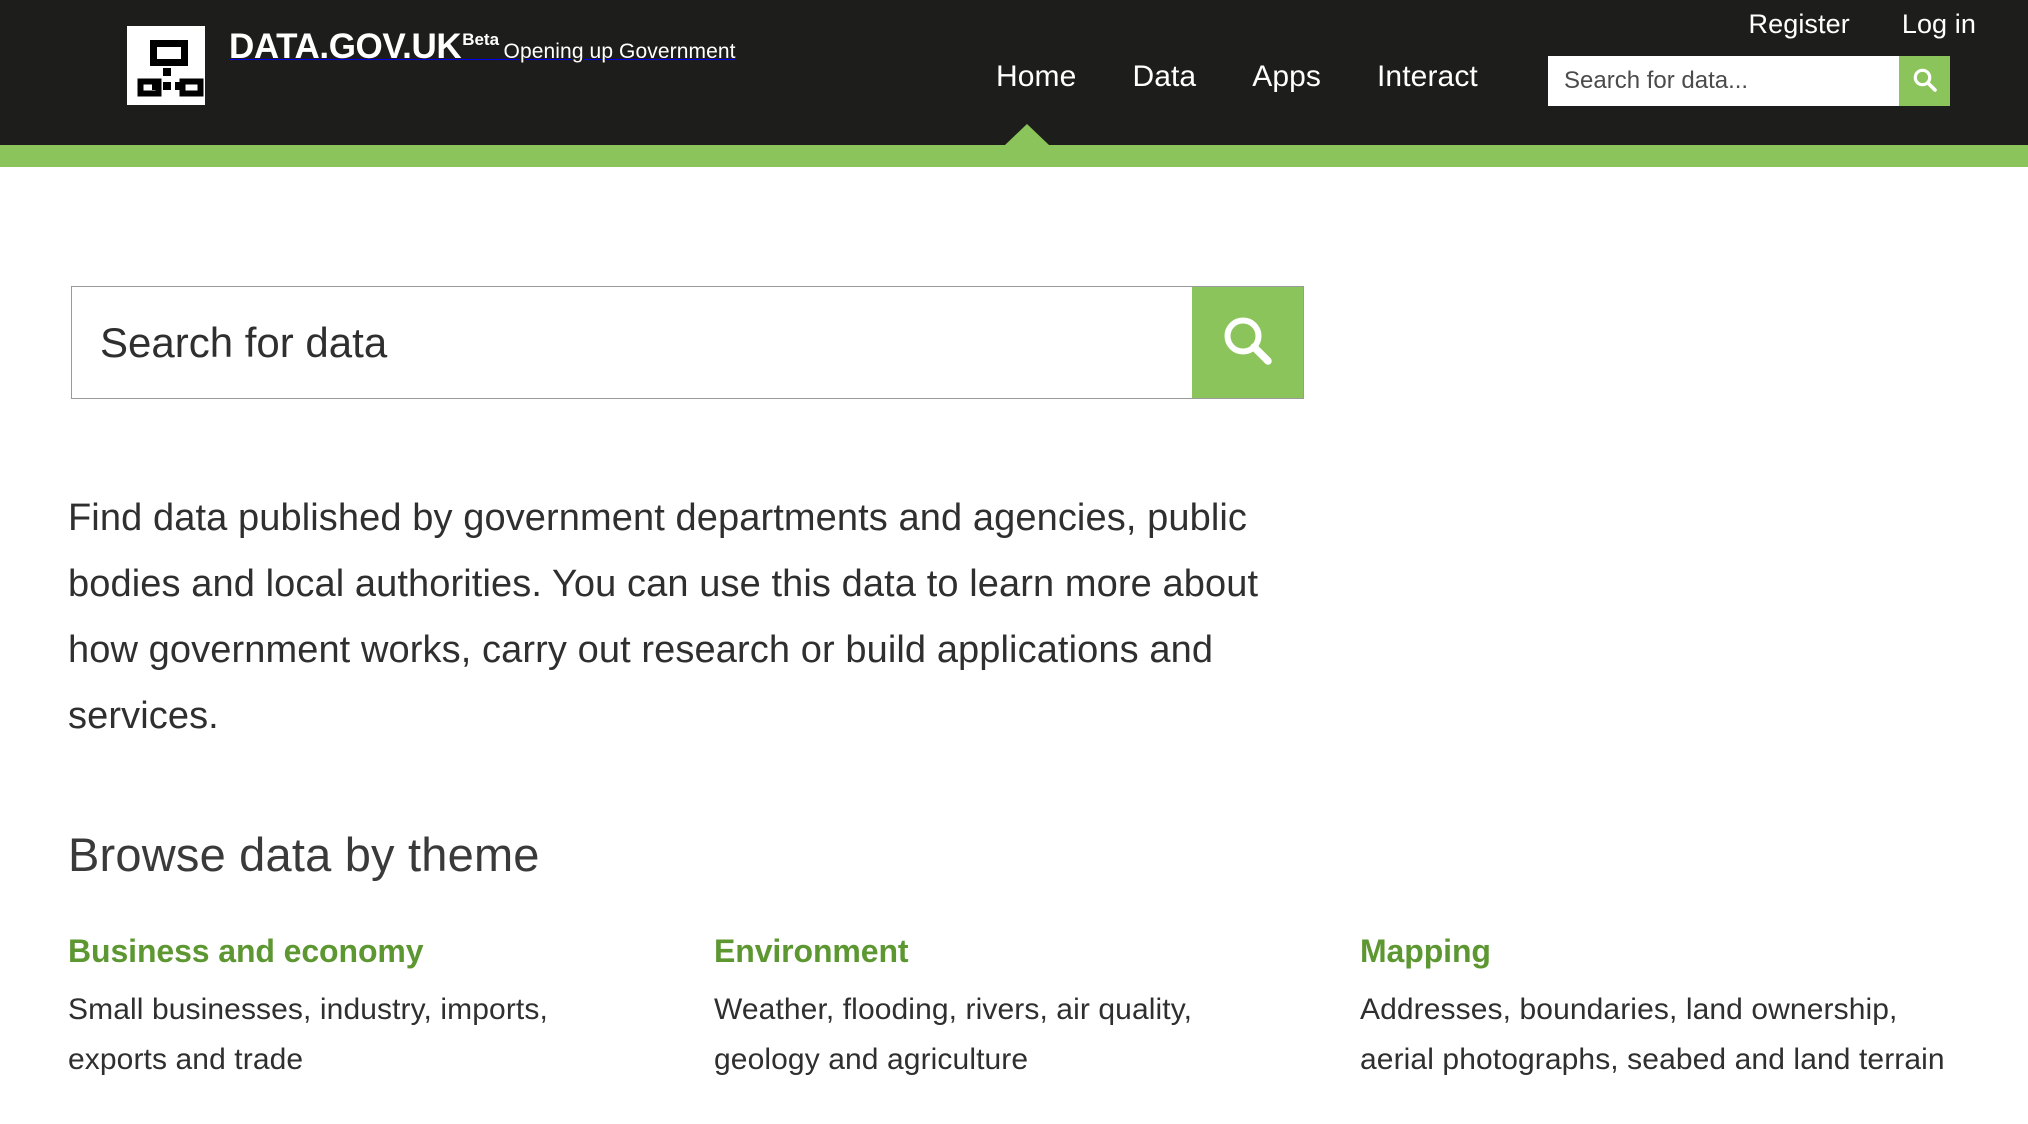 This screenshot has height=1124, width=2028. I want to click on brand-title-text: DATA.GOV.UK, so click(345, 46).